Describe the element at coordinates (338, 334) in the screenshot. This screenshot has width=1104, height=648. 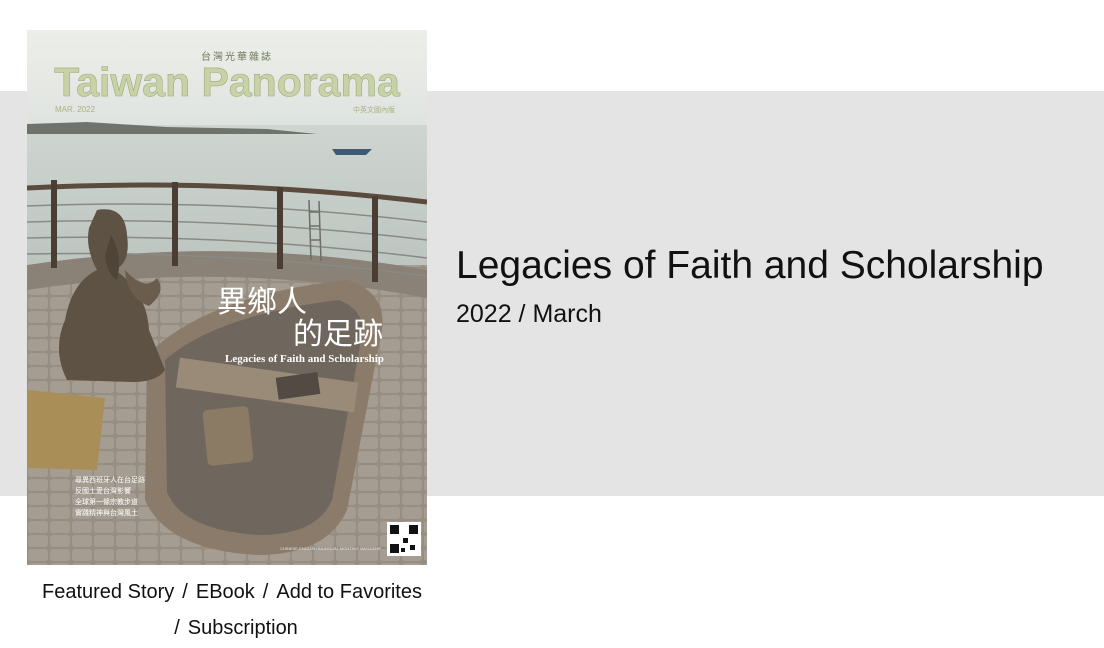
I see `cover-headline-cn-2: 的足跡` at that location.